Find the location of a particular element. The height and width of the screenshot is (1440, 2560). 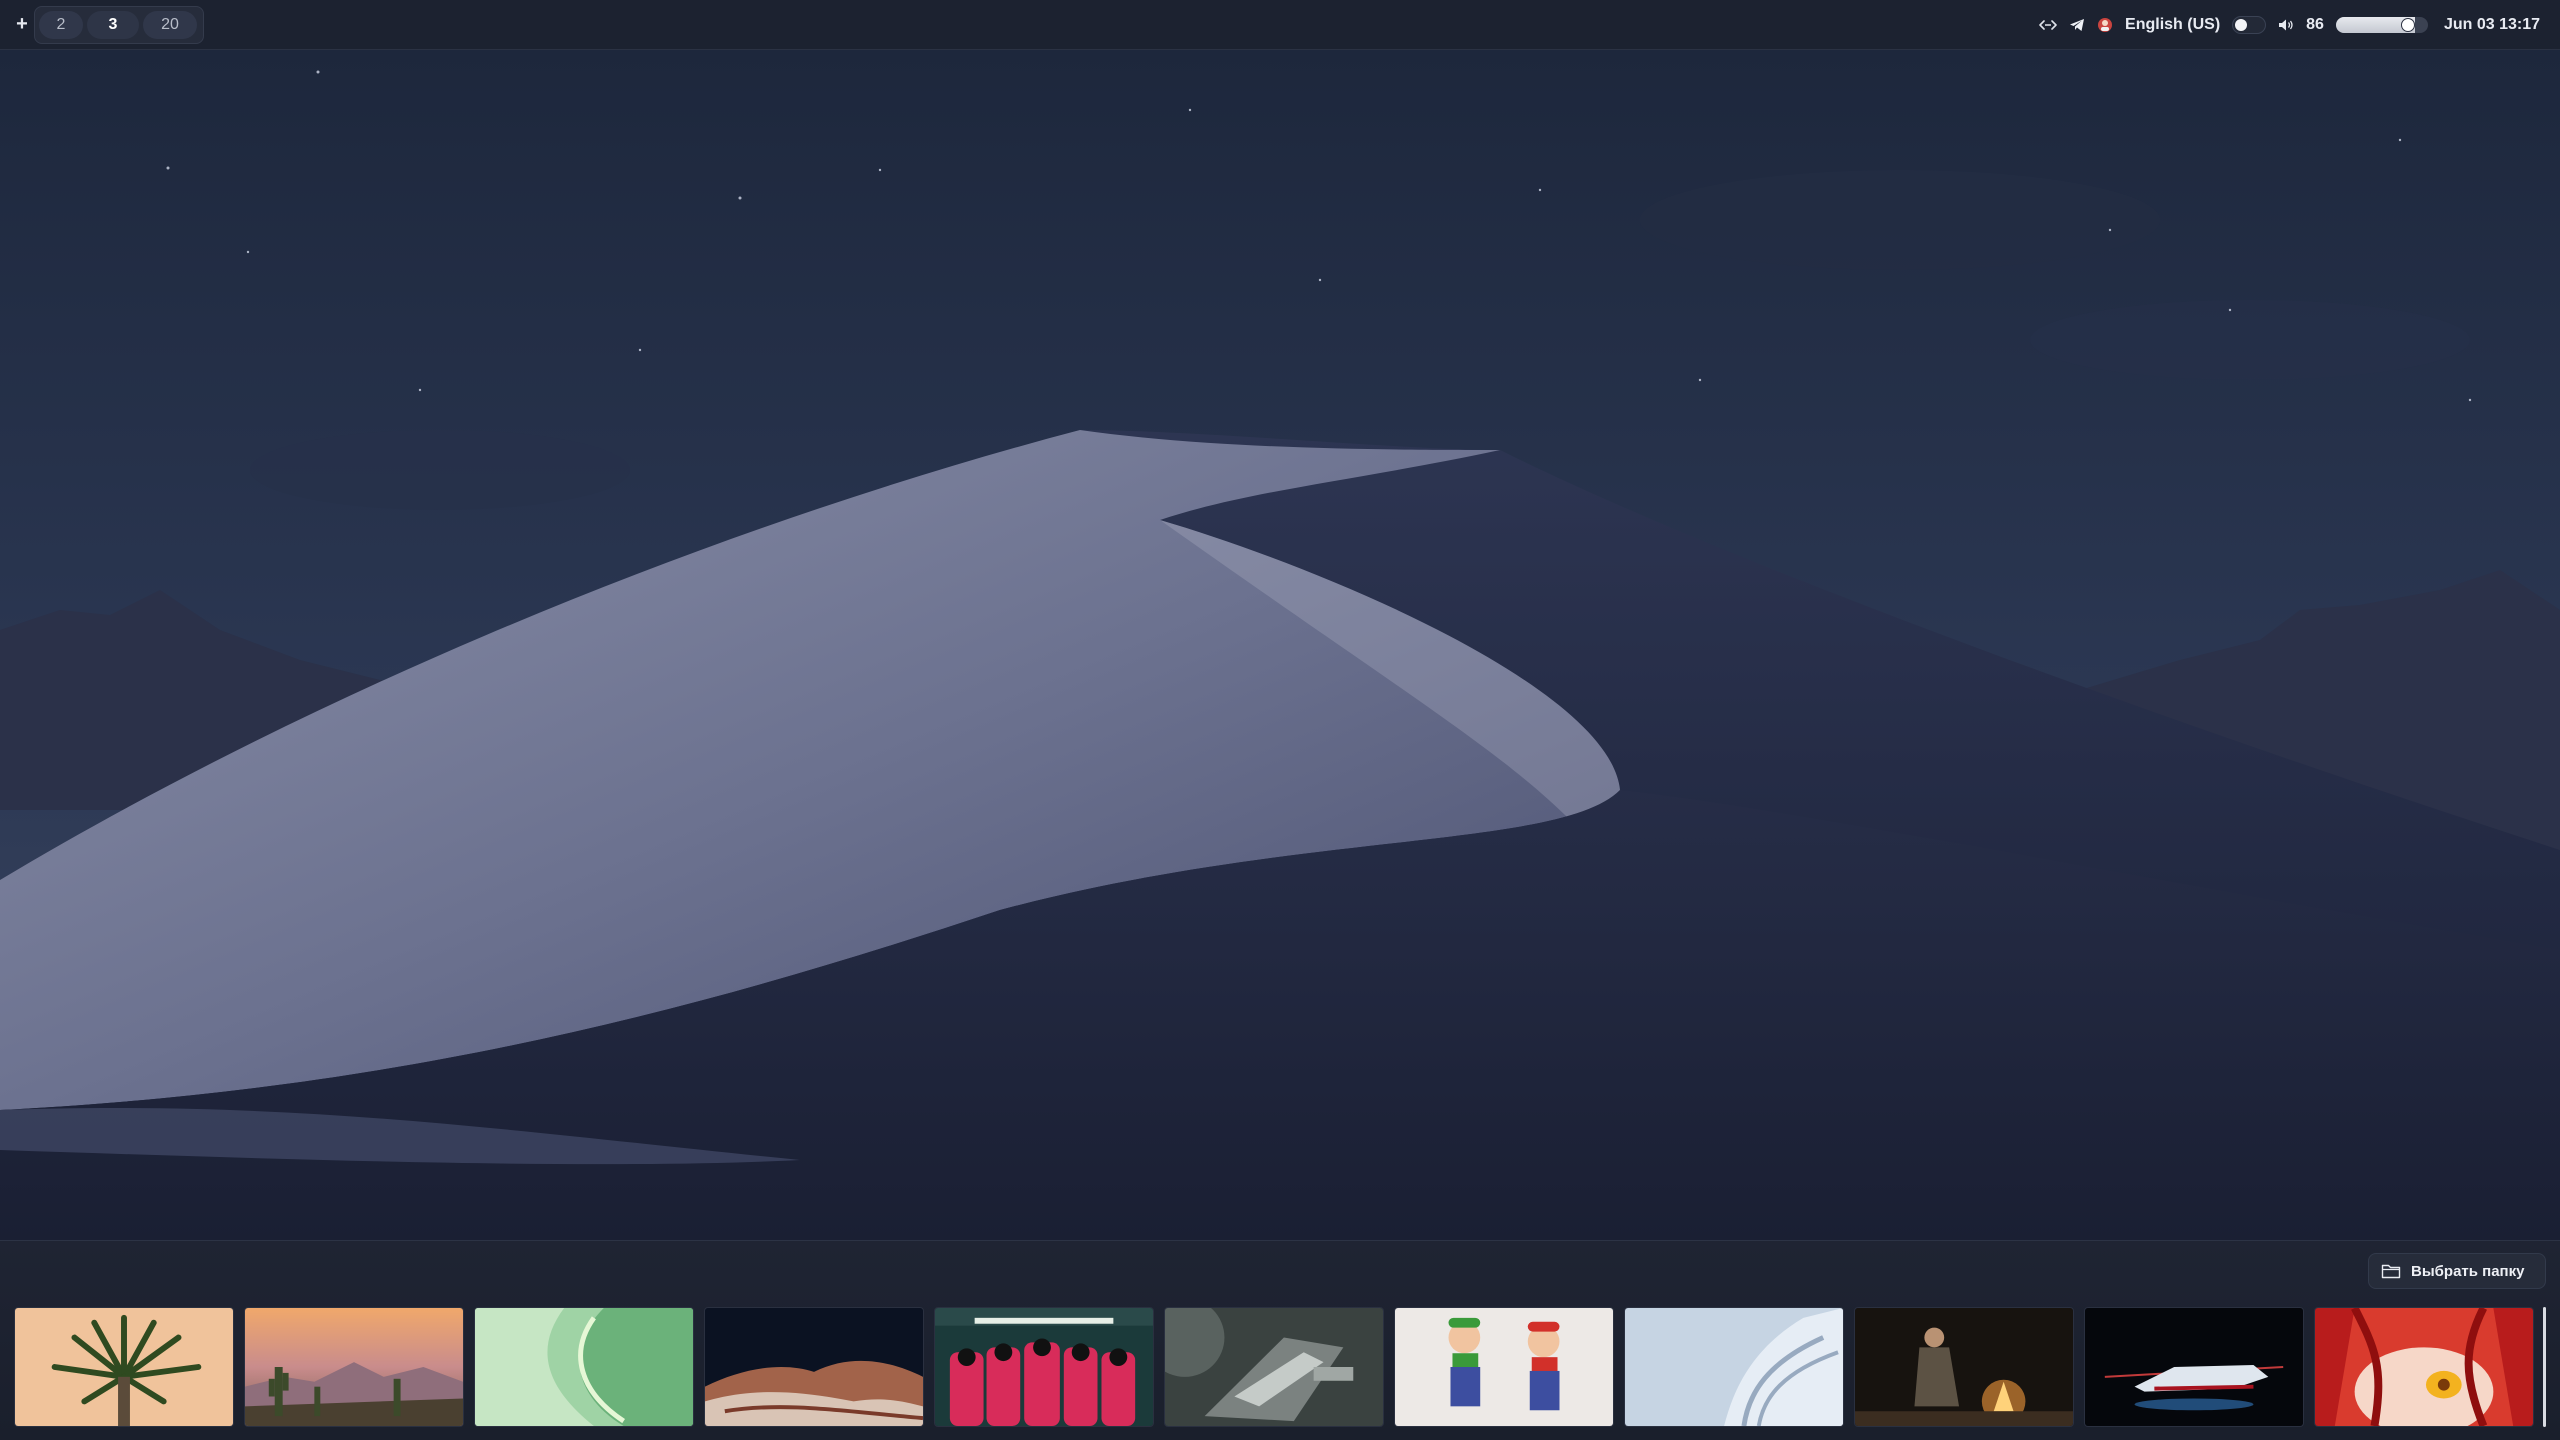

system-tray: English (US) 86 Jun 03 13:17 is located at coordinates (2289, 25).